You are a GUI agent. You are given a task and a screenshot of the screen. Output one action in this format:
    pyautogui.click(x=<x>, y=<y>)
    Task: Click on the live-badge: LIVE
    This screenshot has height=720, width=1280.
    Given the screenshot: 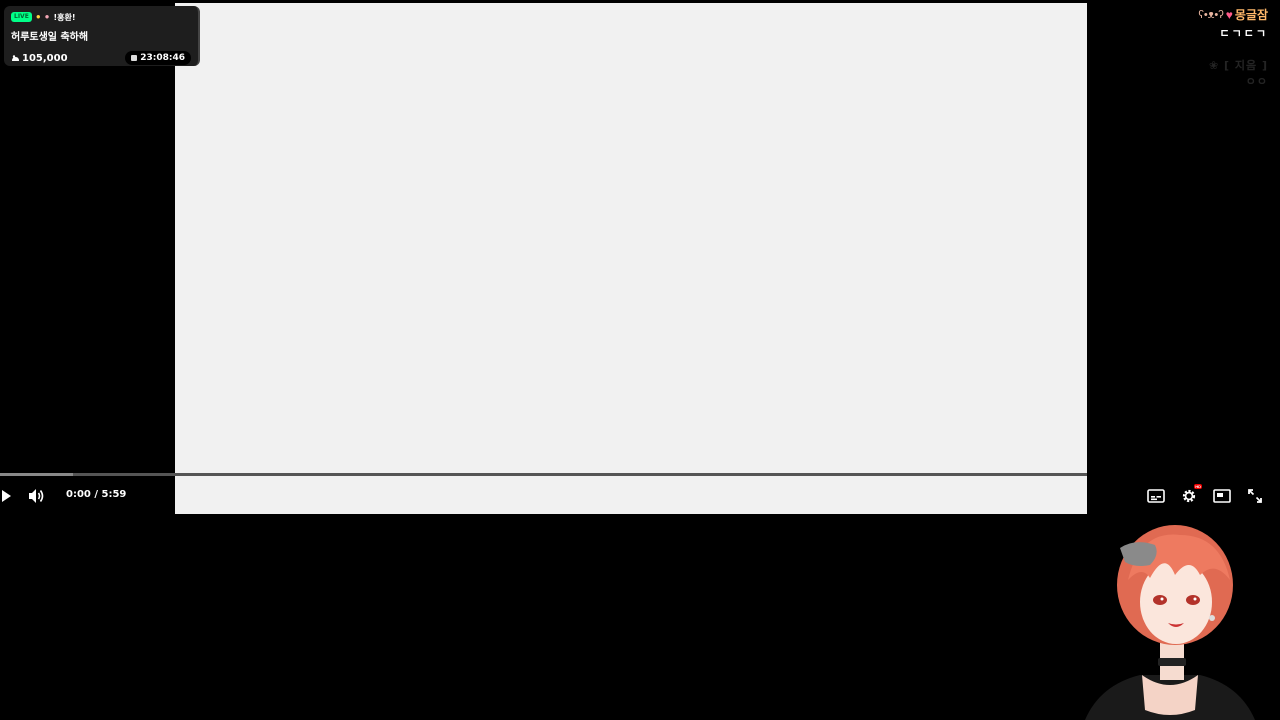 What is the action you would take?
    pyautogui.click(x=21, y=17)
    